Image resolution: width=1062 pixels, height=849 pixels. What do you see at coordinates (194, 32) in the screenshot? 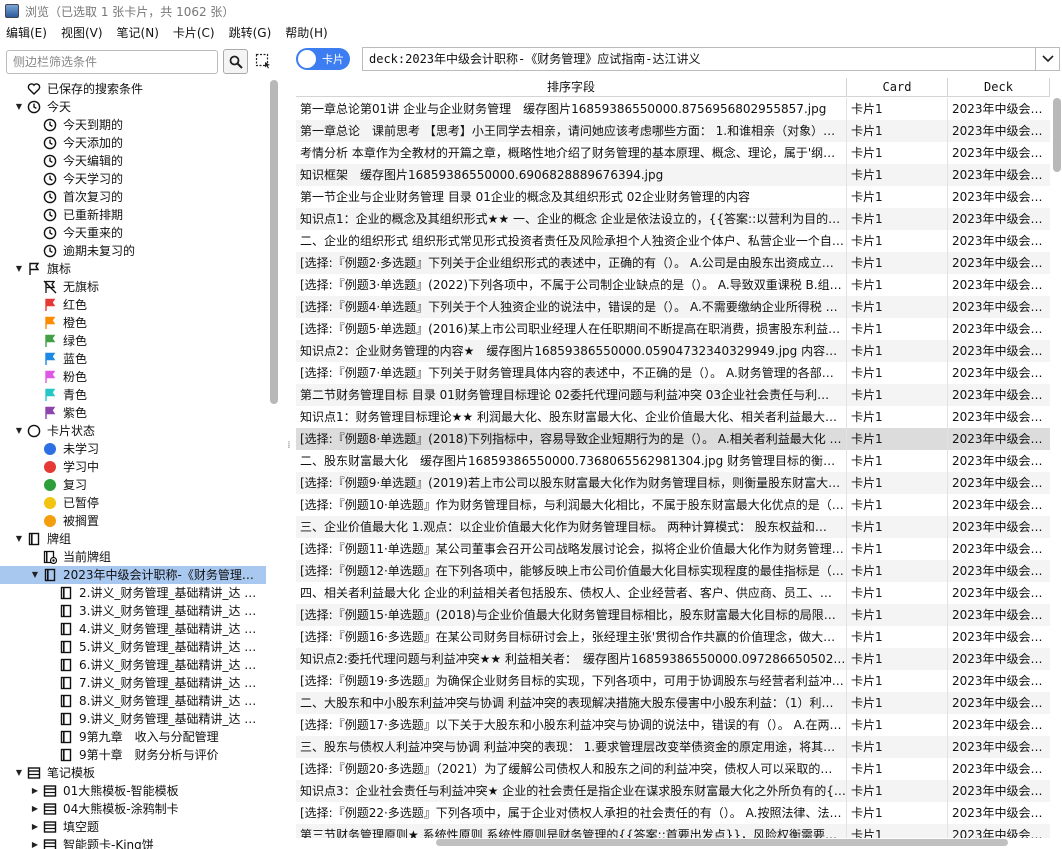
I see `menu-cards: 卡片(C)` at bounding box center [194, 32].